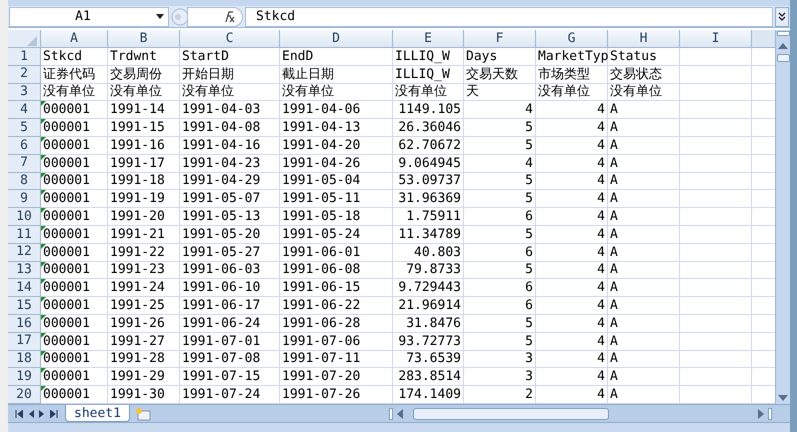  What do you see at coordinates (230, 39) in the screenshot?
I see `column-header: C` at bounding box center [230, 39].